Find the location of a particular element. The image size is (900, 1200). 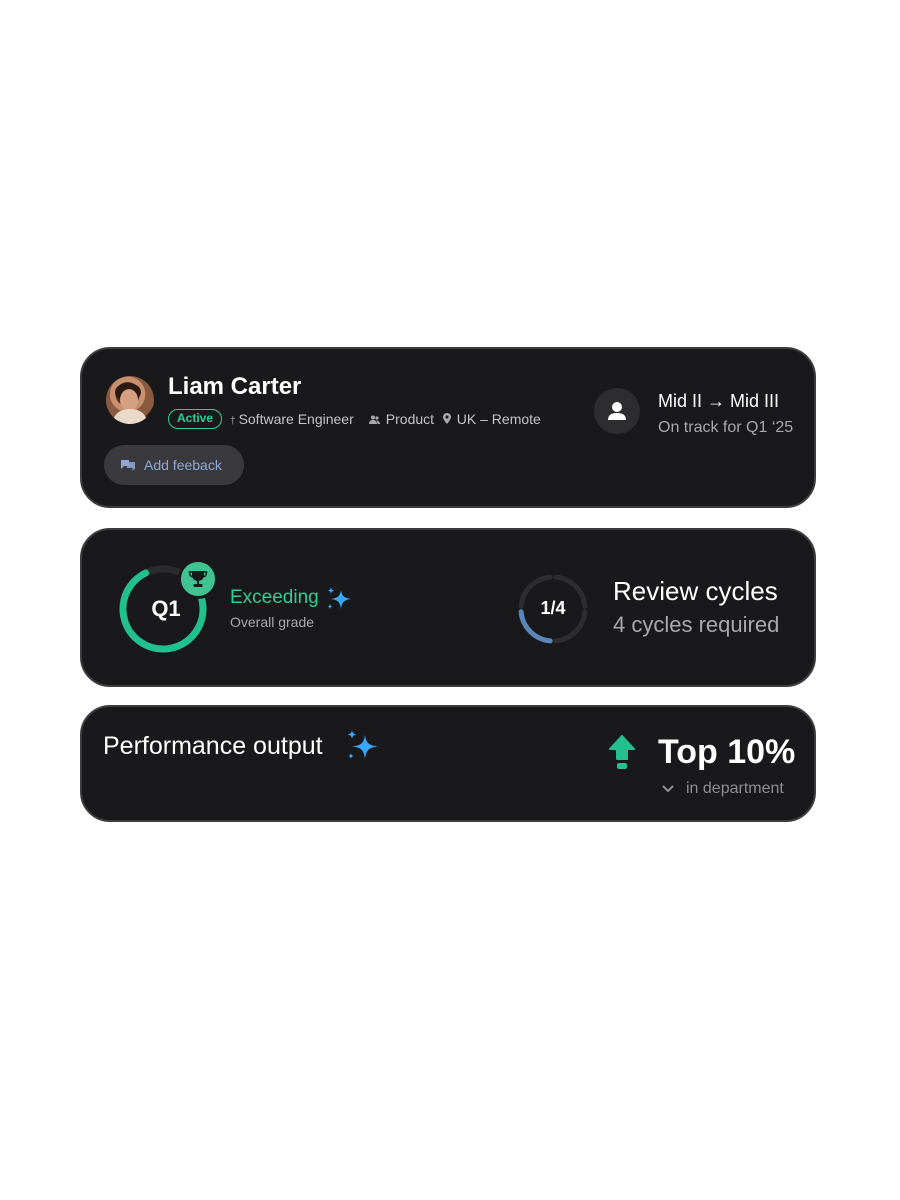

avatar is located at coordinates (130, 400).